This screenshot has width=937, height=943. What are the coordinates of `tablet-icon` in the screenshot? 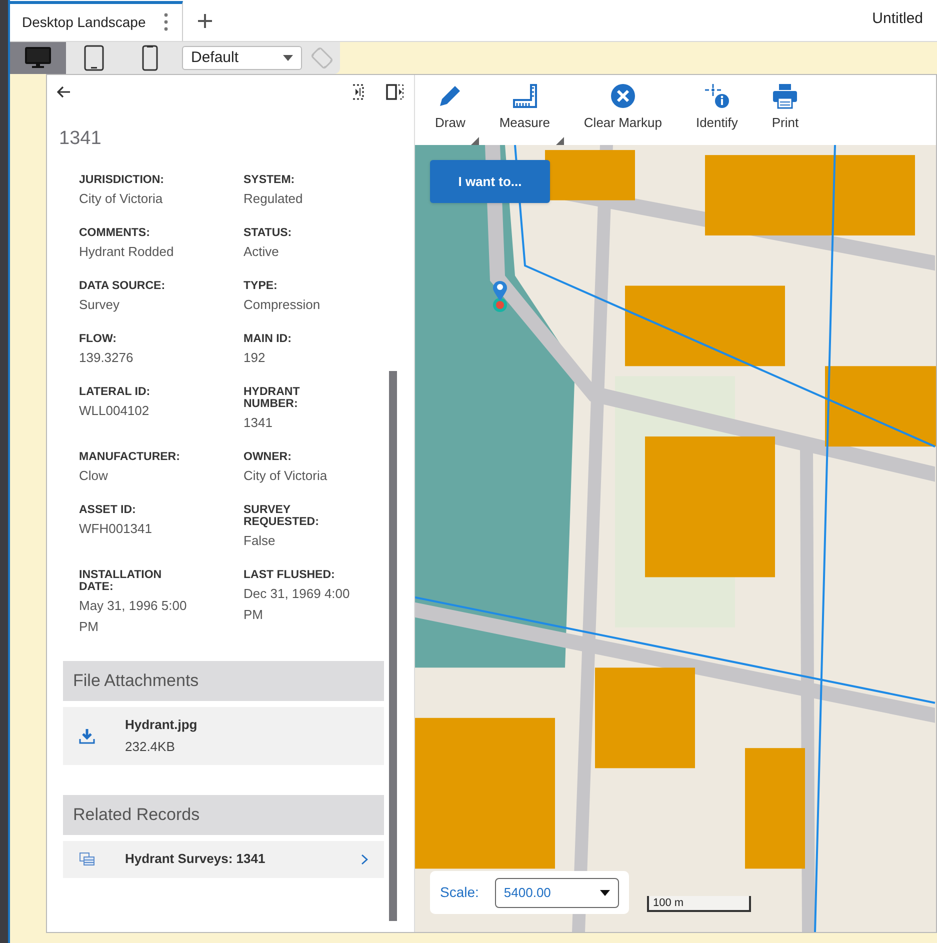 It's located at (94, 58).